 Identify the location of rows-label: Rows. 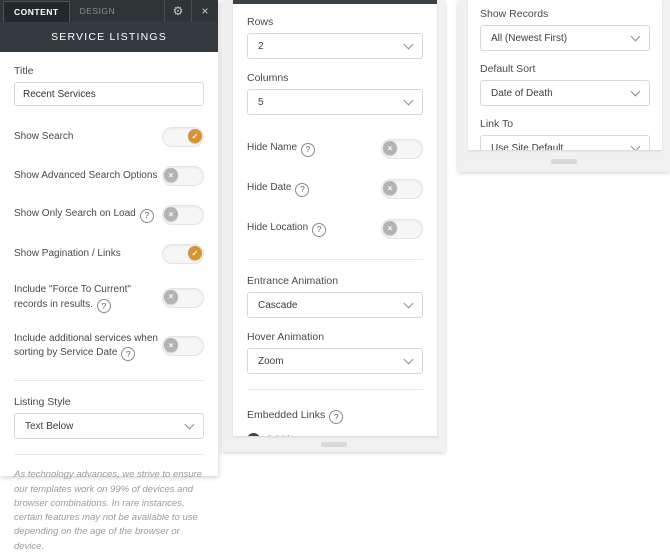
(260, 22).